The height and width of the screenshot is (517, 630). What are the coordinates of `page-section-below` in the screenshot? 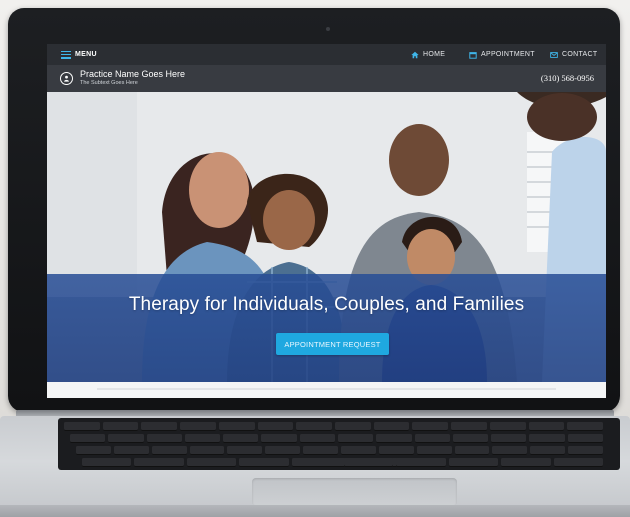 It's located at (326, 390).